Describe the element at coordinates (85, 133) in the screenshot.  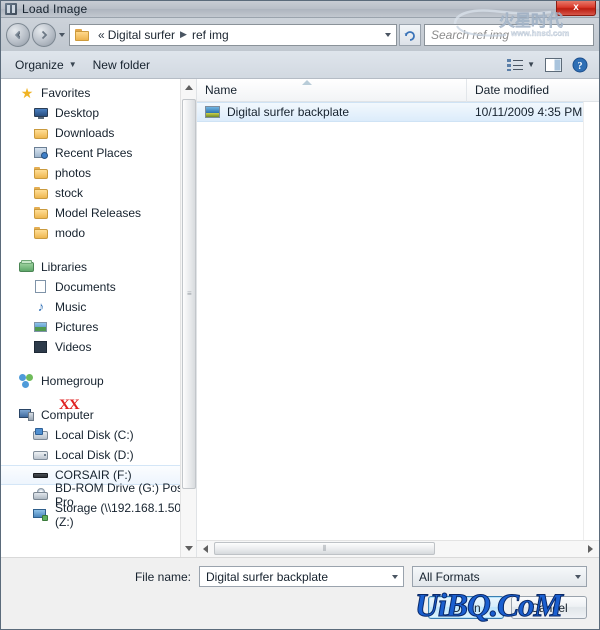
I see `sidebar-item-label: Downloads` at that location.